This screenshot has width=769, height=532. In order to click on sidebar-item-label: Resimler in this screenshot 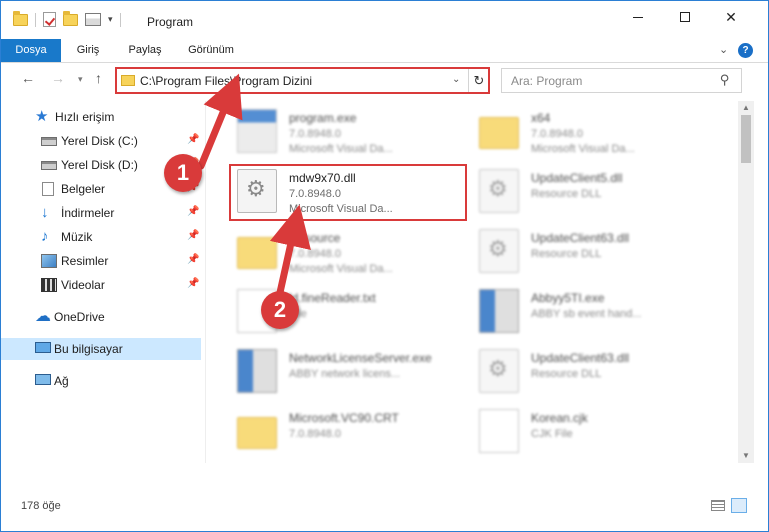, I will do `click(85, 261)`.